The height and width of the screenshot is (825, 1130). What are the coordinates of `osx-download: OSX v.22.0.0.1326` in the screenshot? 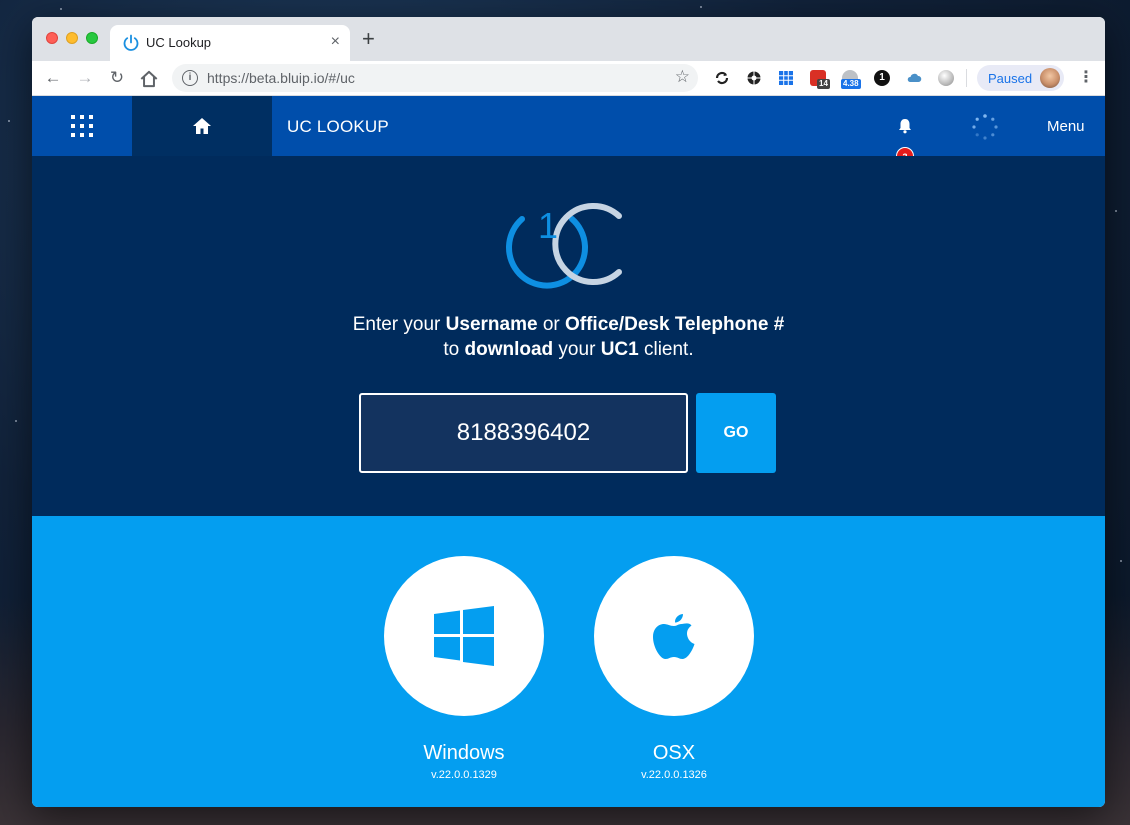 It's located at (674, 668).